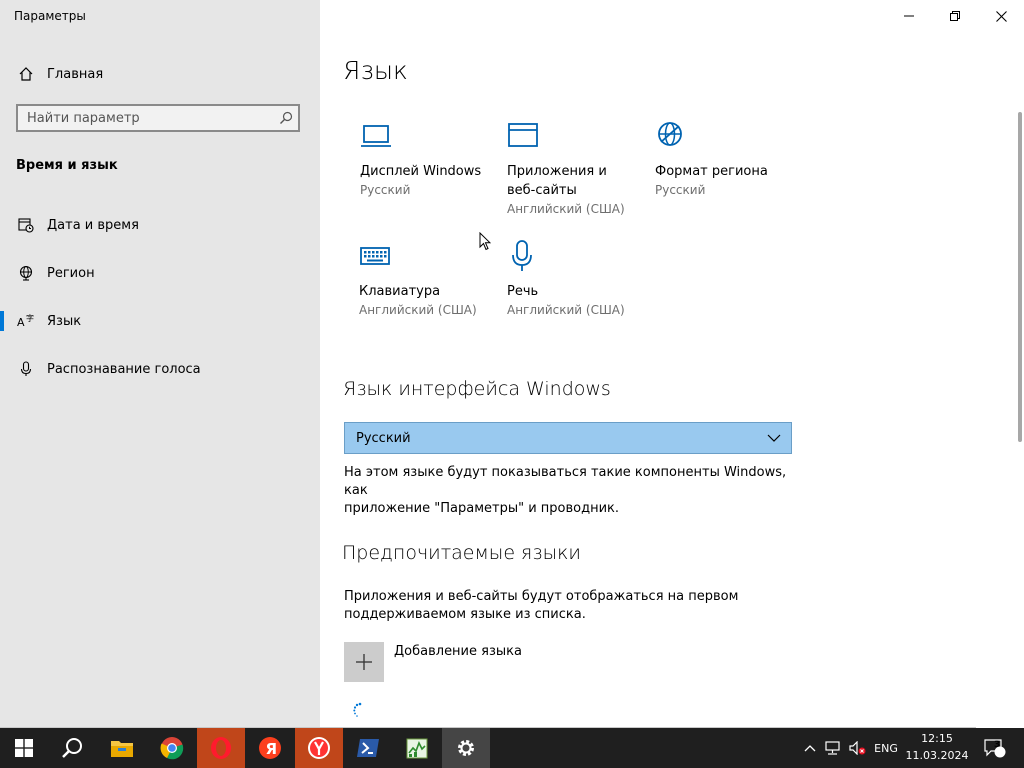 This screenshot has height=768, width=1024. What do you see at coordinates (482, 508) in the screenshot?
I see `desc-line: приложение "Параметры" и проводник.` at bounding box center [482, 508].